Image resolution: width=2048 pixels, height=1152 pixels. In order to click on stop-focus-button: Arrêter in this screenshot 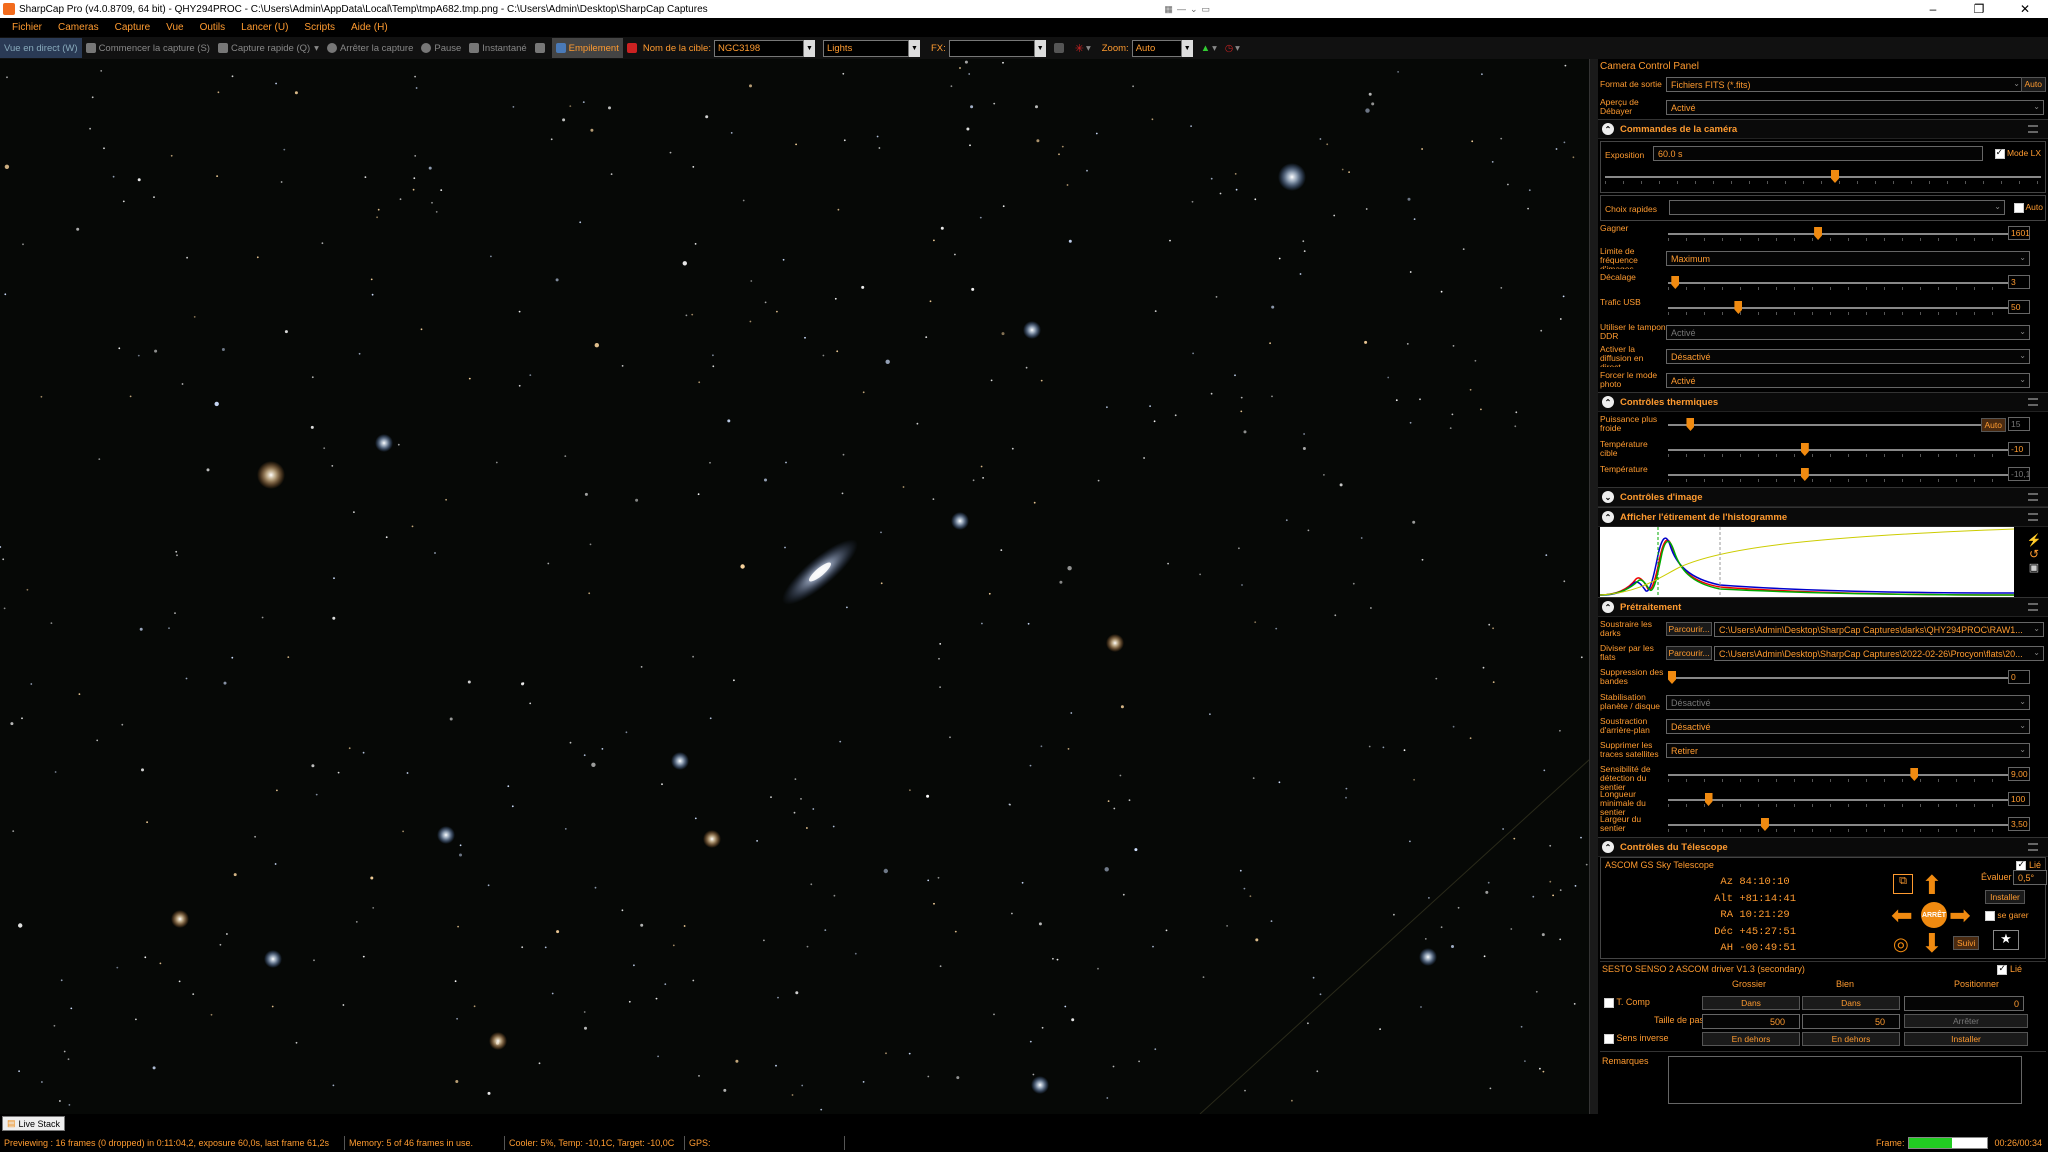, I will do `click(1966, 1021)`.